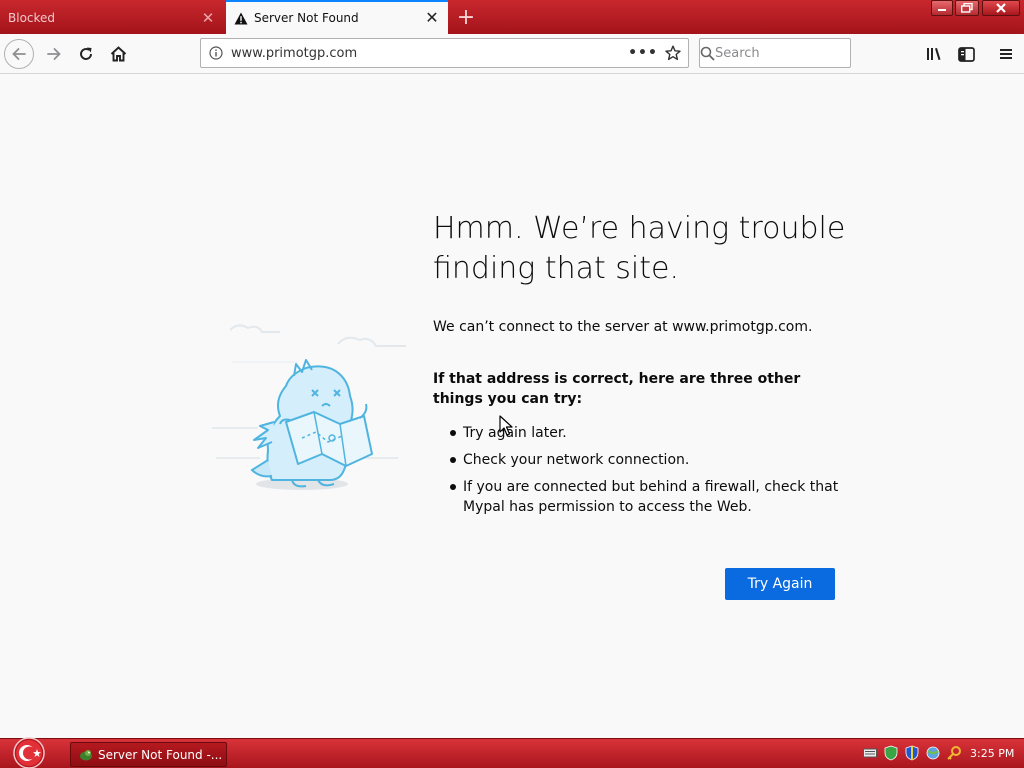 The image size is (1024, 768). I want to click on dinosaur-illustration, so click(310, 407).